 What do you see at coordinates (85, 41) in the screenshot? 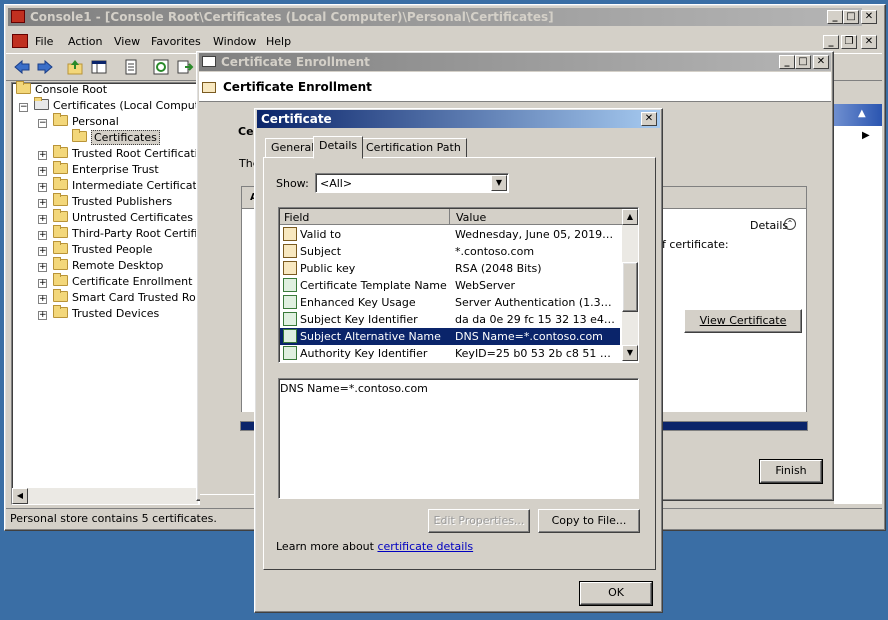
I see `menu-action: Action` at bounding box center [85, 41].